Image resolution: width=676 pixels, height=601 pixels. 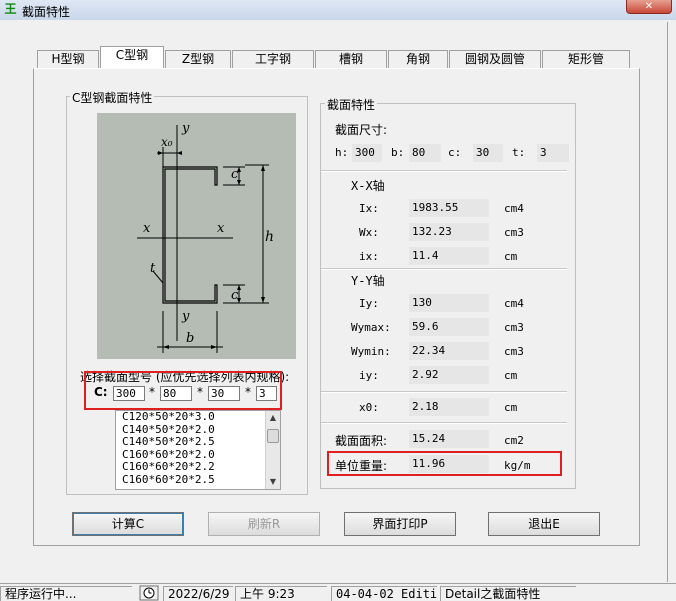 What do you see at coordinates (488, 153) in the screenshot?
I see `c-size-value: 30` at bounding box center [488, 153].